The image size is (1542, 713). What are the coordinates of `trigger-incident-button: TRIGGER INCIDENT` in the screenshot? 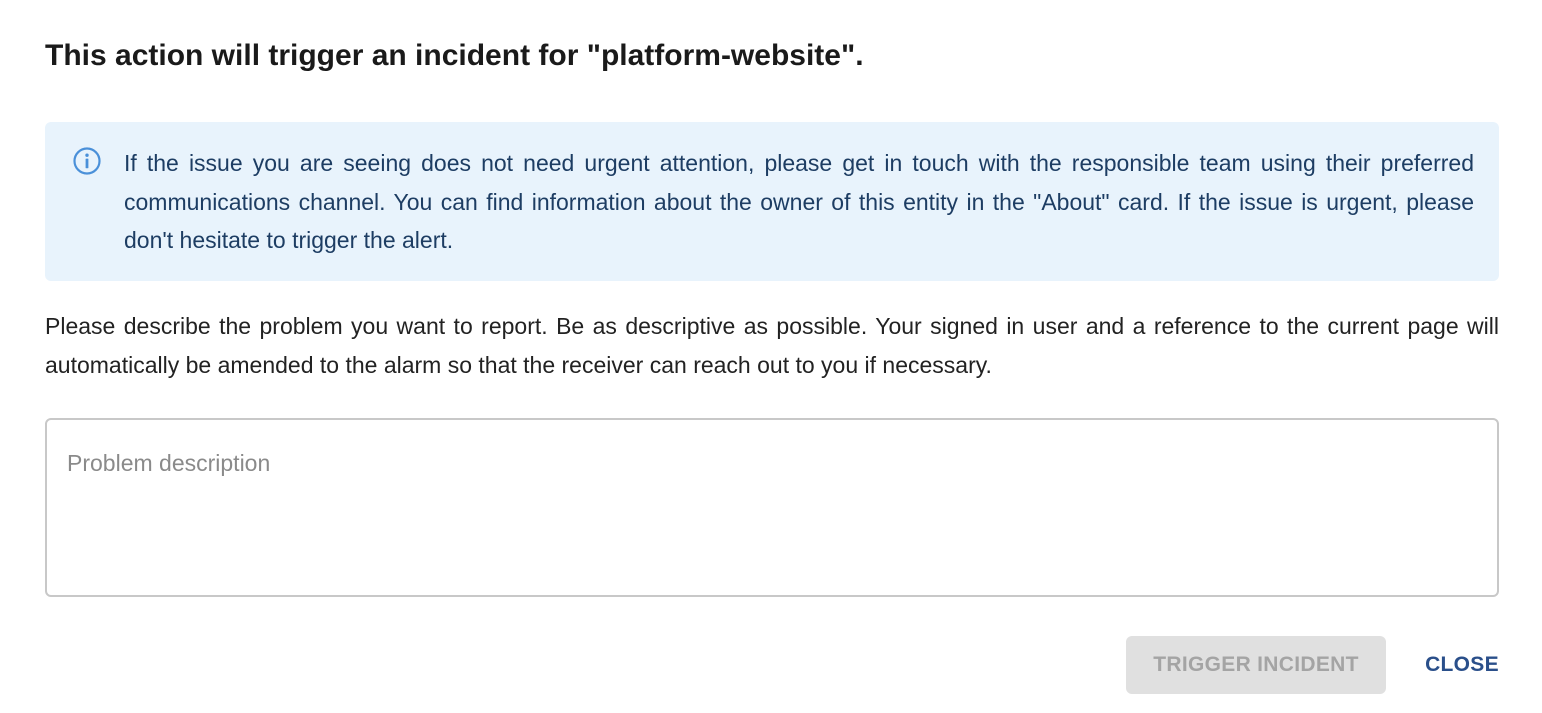 It's located at (1256, 665).